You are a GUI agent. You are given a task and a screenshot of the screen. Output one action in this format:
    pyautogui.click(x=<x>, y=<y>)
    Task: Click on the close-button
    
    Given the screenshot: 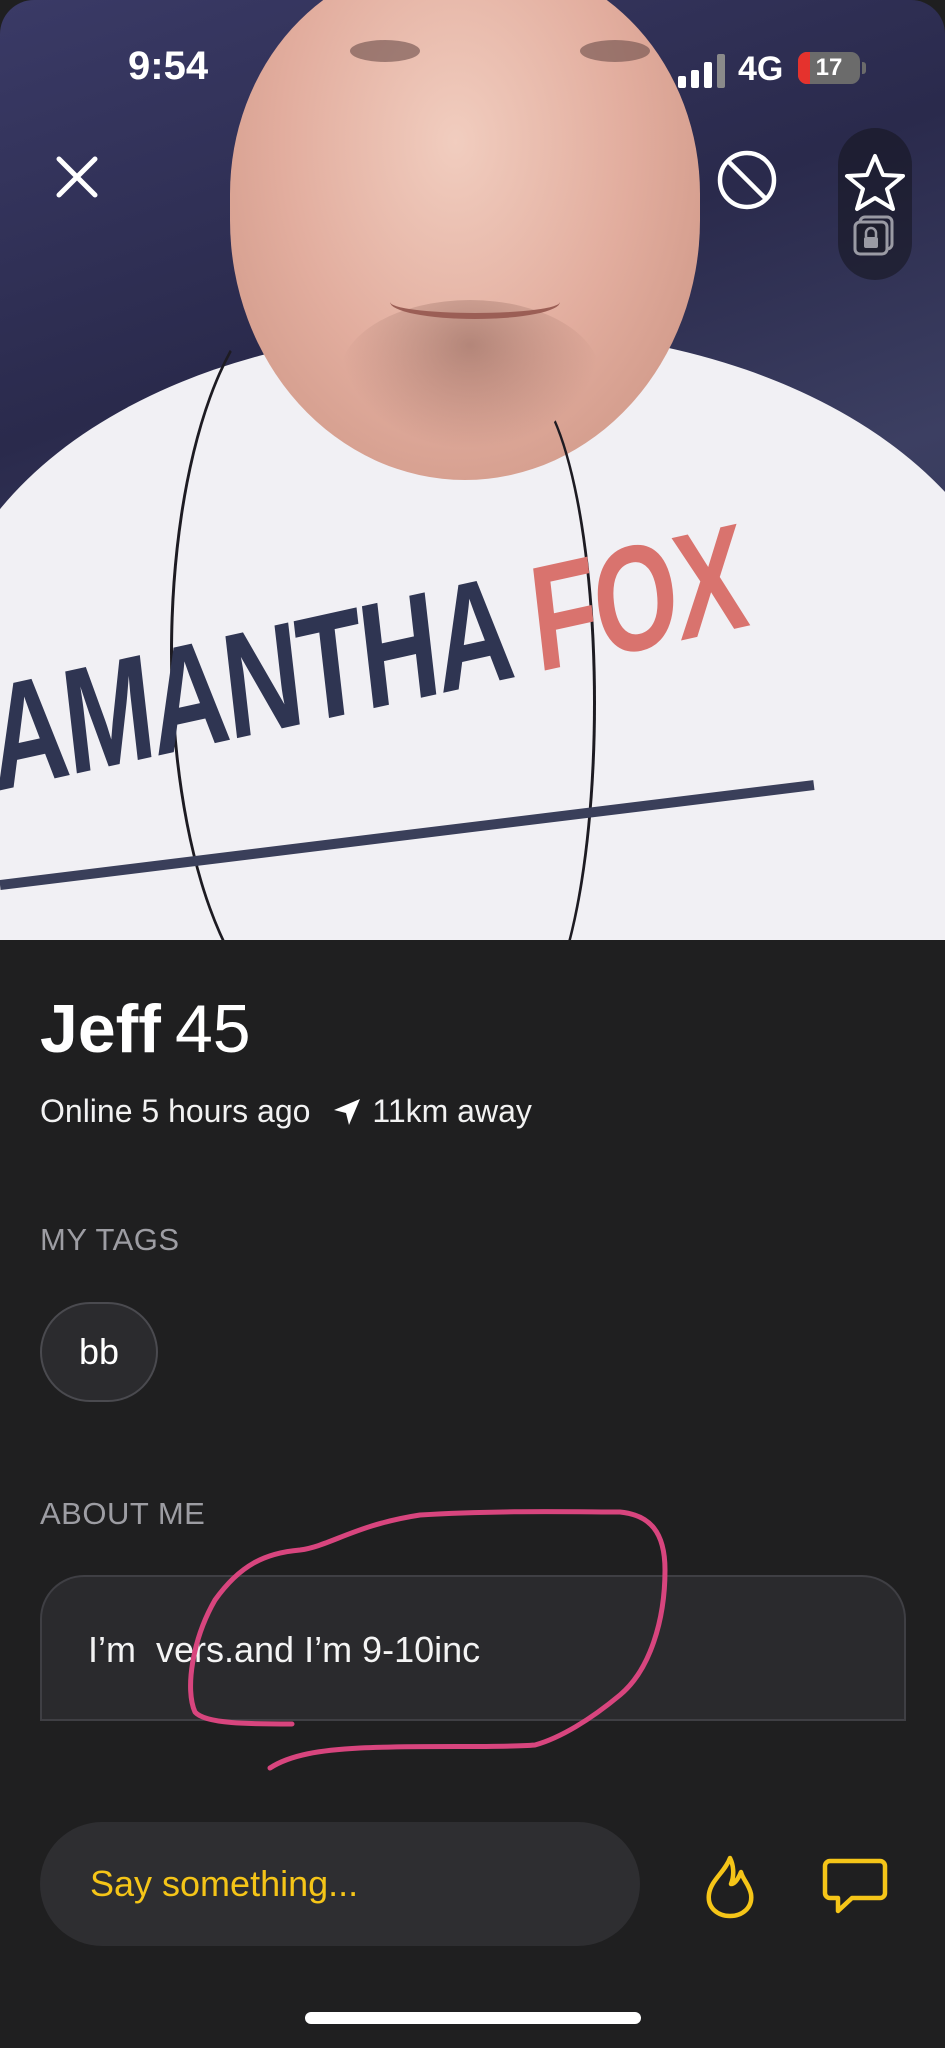 What is the action you would take?
    pyautogui.click(x=77, y=177)
    